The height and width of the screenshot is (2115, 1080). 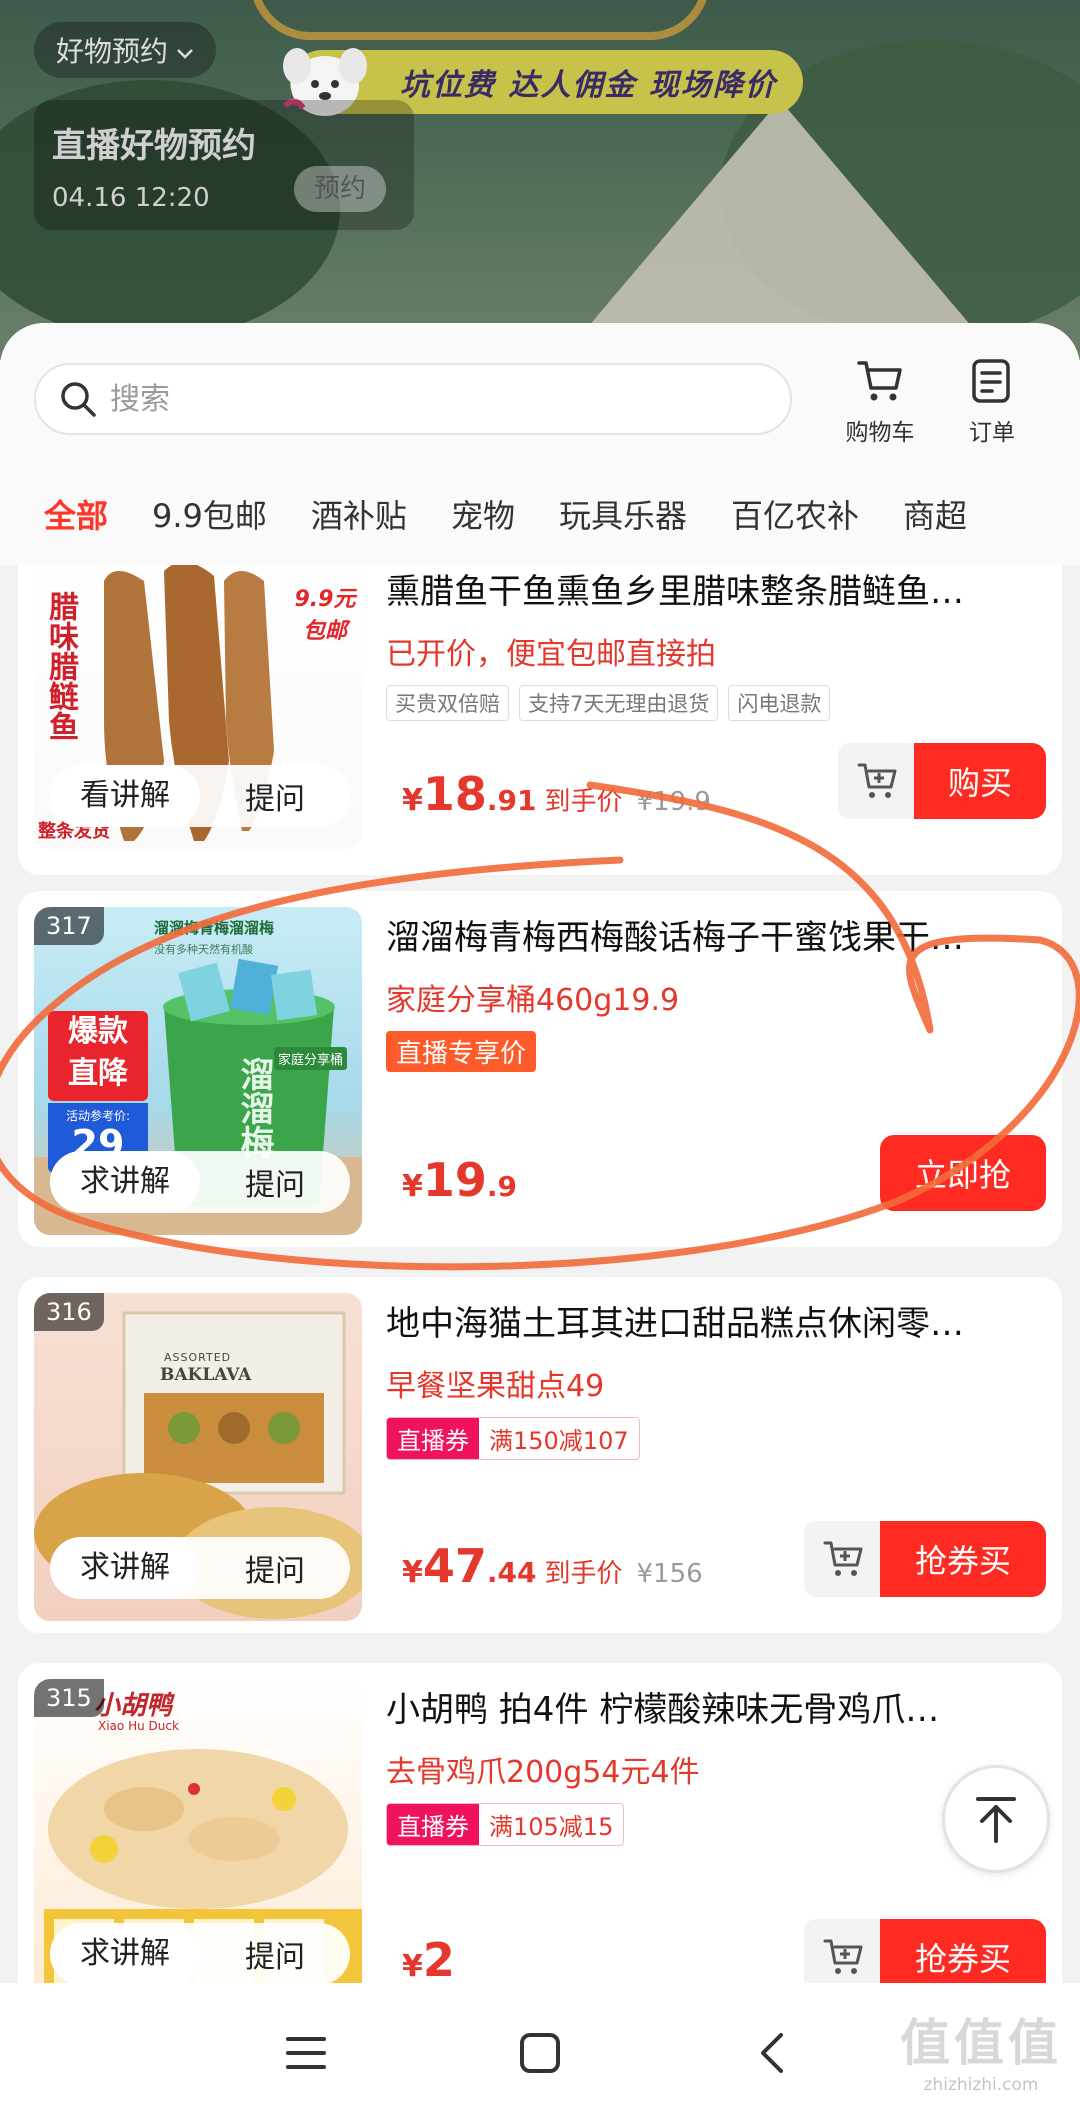 I want to click on cart-button: 购物车, so click(x=880, y=401).